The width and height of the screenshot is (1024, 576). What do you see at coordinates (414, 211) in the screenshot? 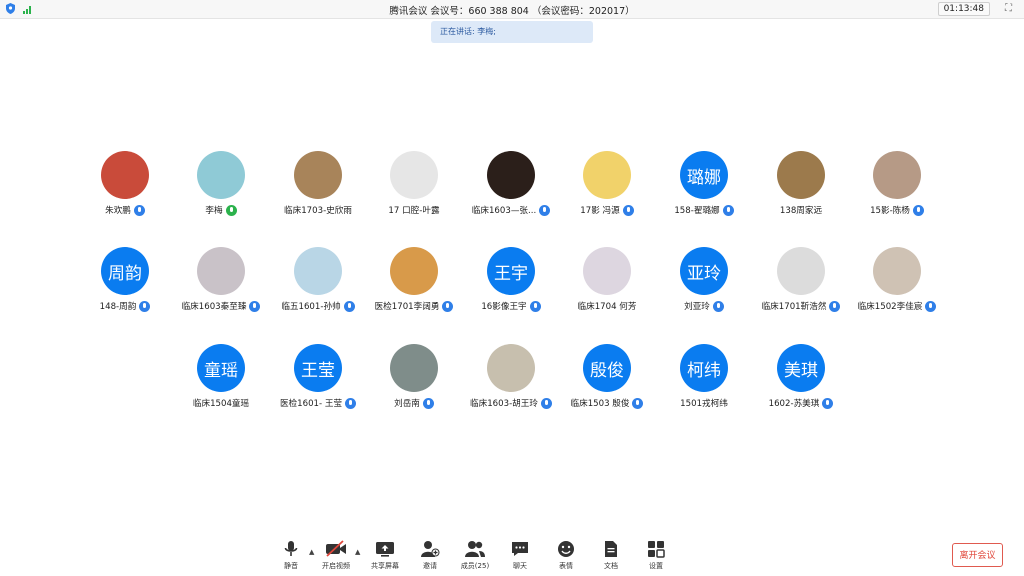
I see `participant-name: 17 口腔-叶露` at bounding box center [414, 211].